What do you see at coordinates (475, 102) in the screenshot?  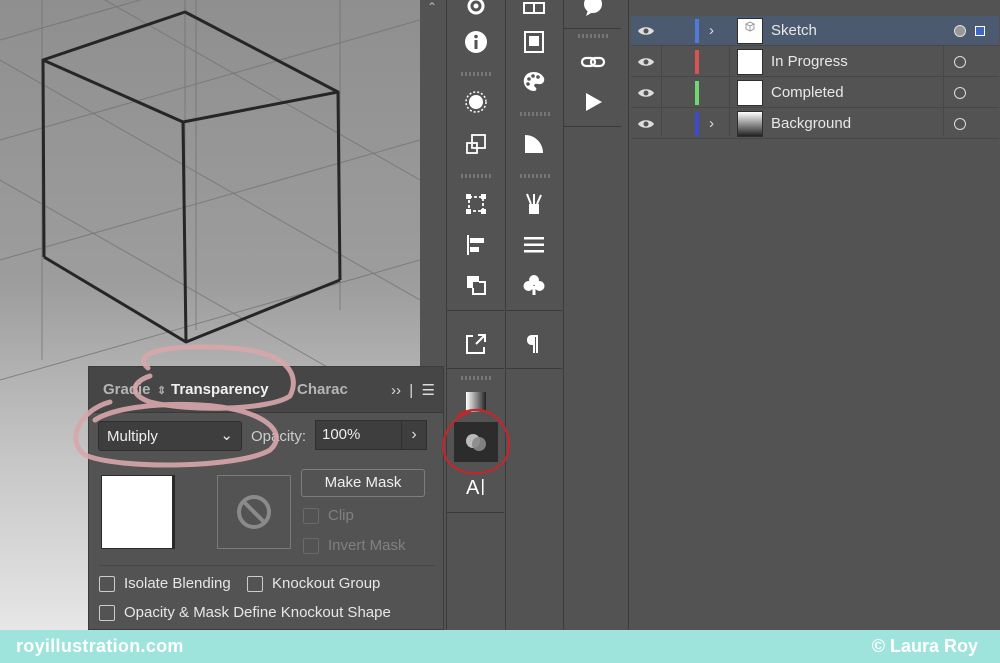 I see `circle-select-icon` at bounding box center [475, 102].